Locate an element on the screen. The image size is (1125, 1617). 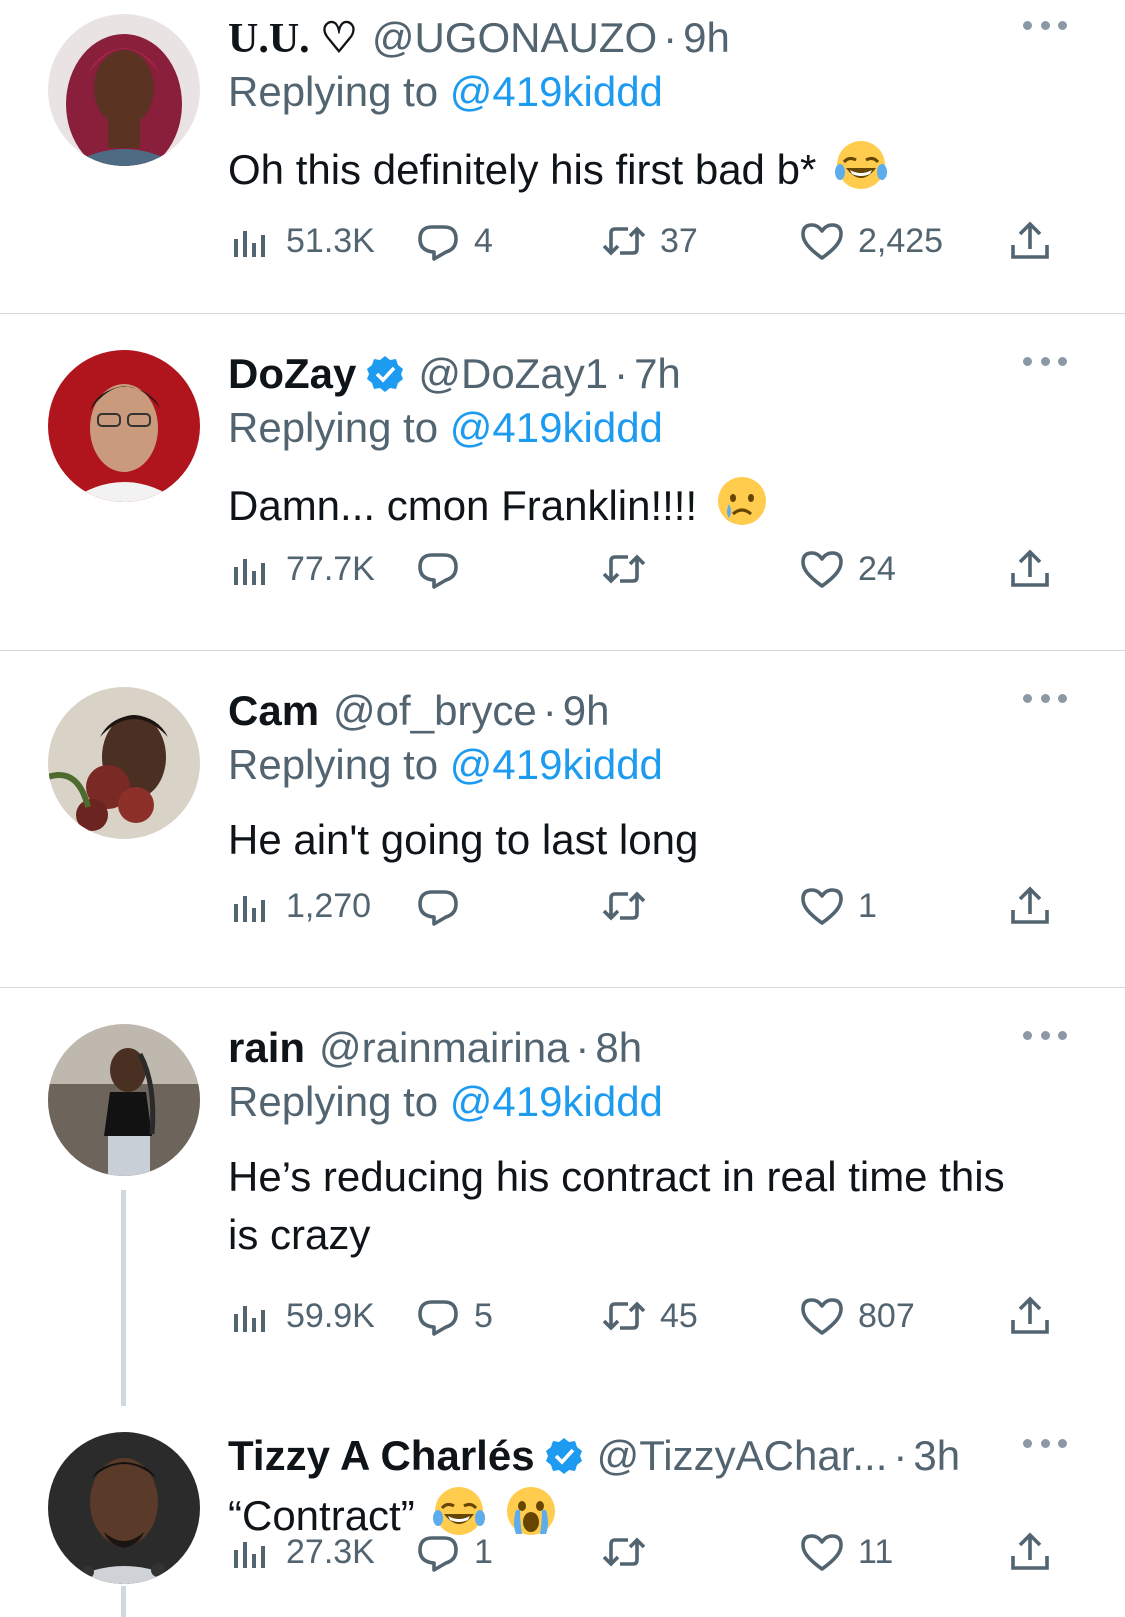
retweet-count: 45 is located at coordinates (679, 1315).